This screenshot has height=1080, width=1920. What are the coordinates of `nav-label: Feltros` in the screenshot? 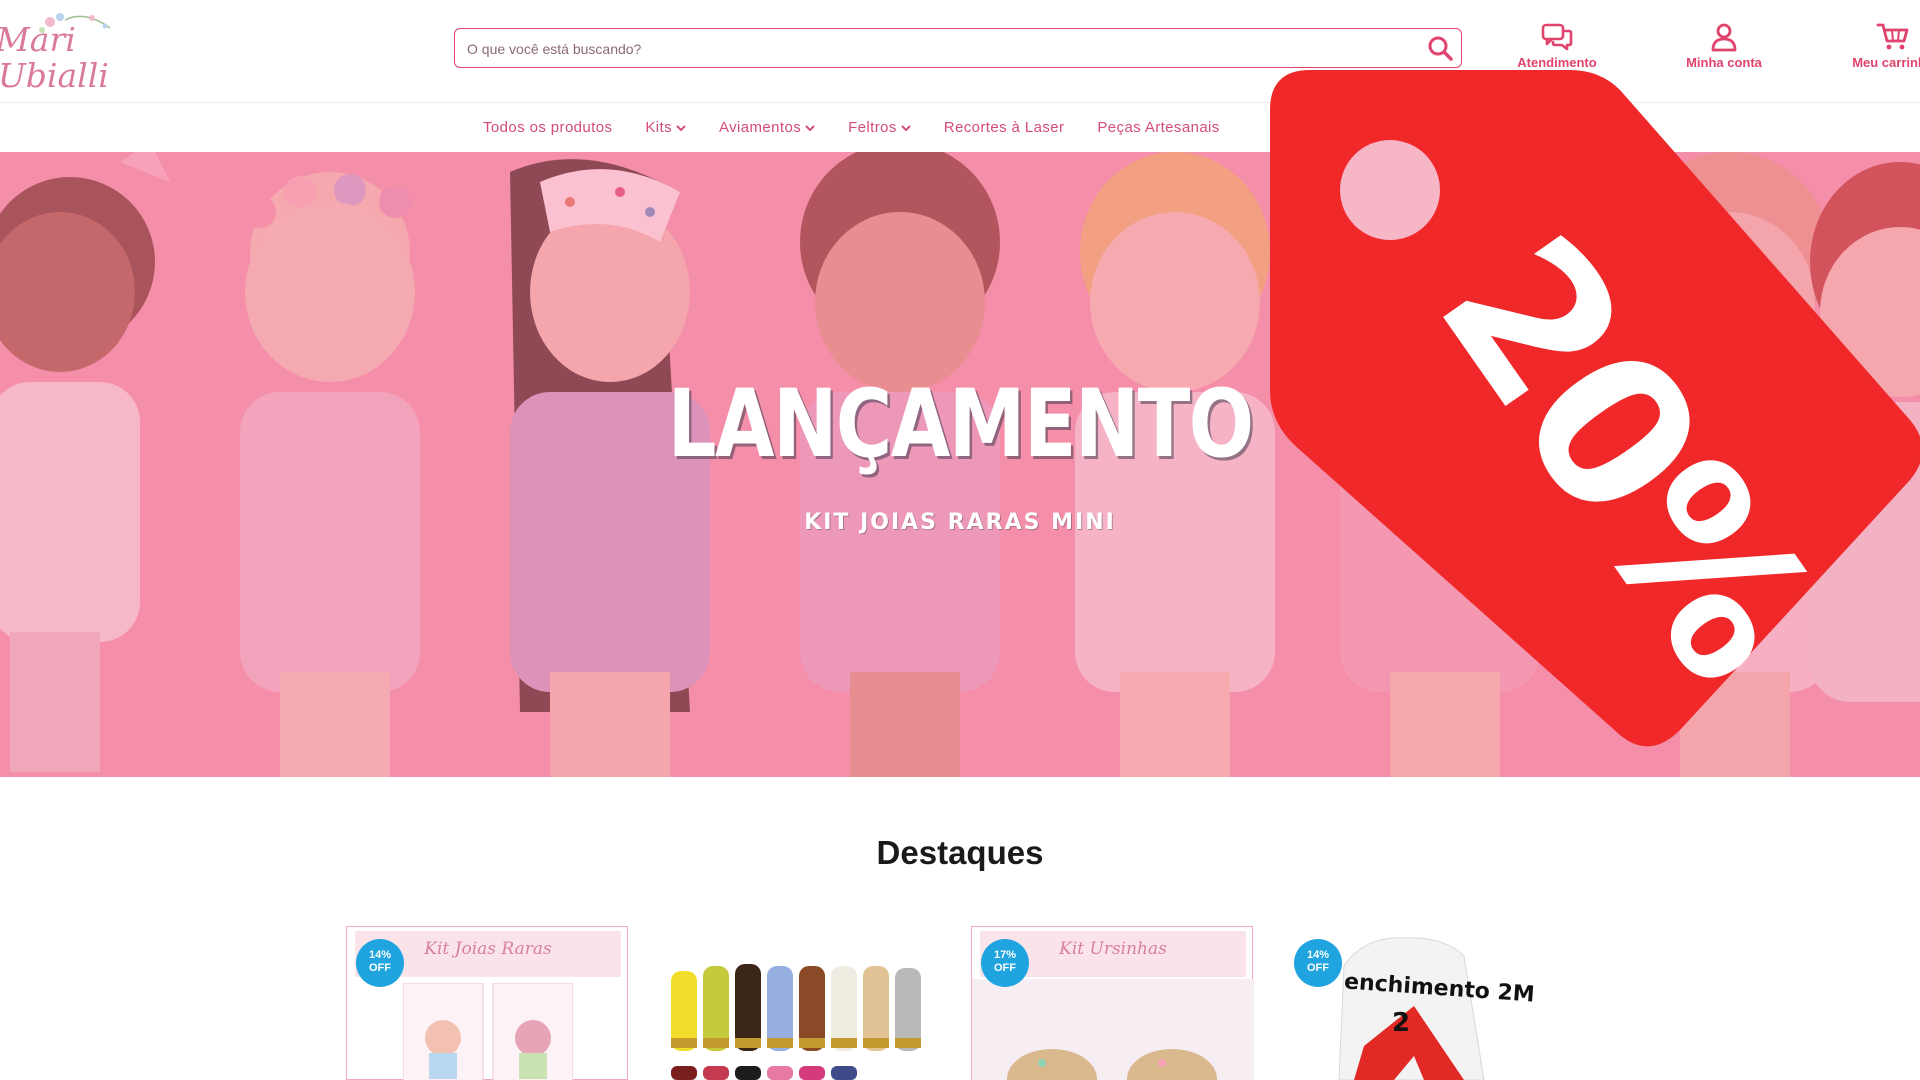 It's located at (872, 127).